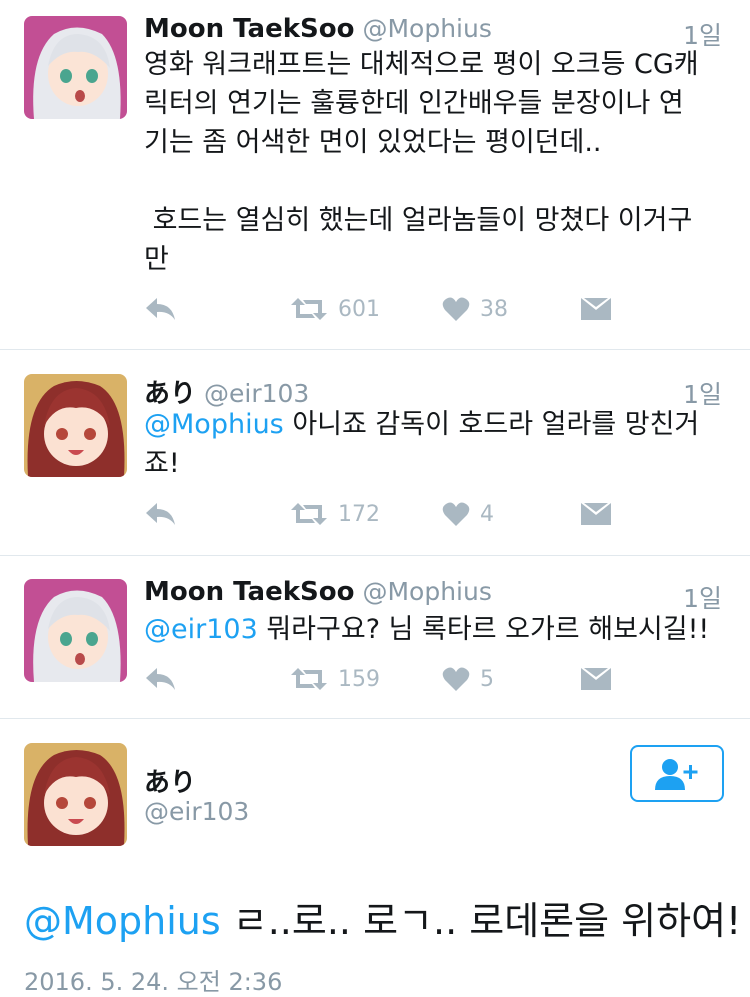  I want to click on tweet-text: @Mophius ㄹ..로.. 로ㄱ.. 로데론을 위하여!, so click(382, 917).